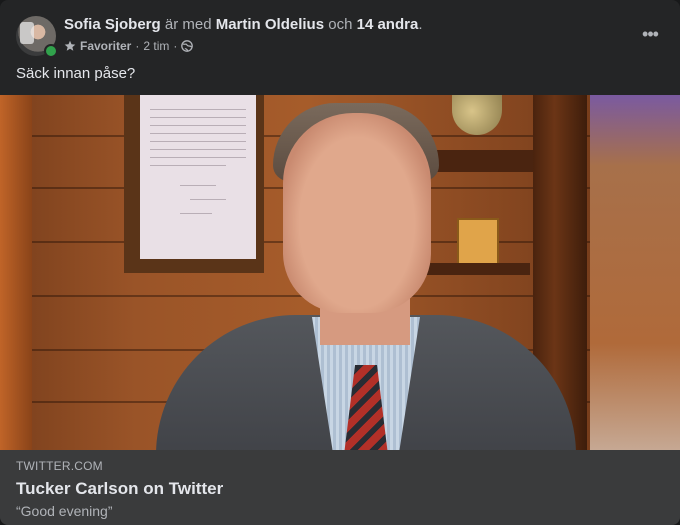  Describe the element at coordinates (477, 115) in the screenshot. I see `desk-globe` at that location.